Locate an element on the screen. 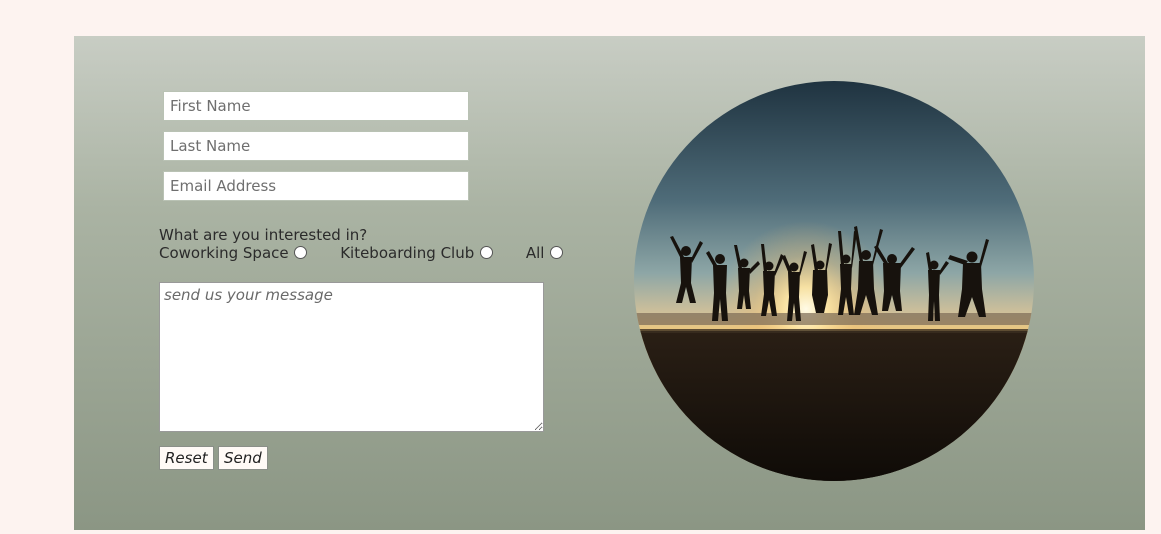  all-radio is located at coordinates (557, 252).